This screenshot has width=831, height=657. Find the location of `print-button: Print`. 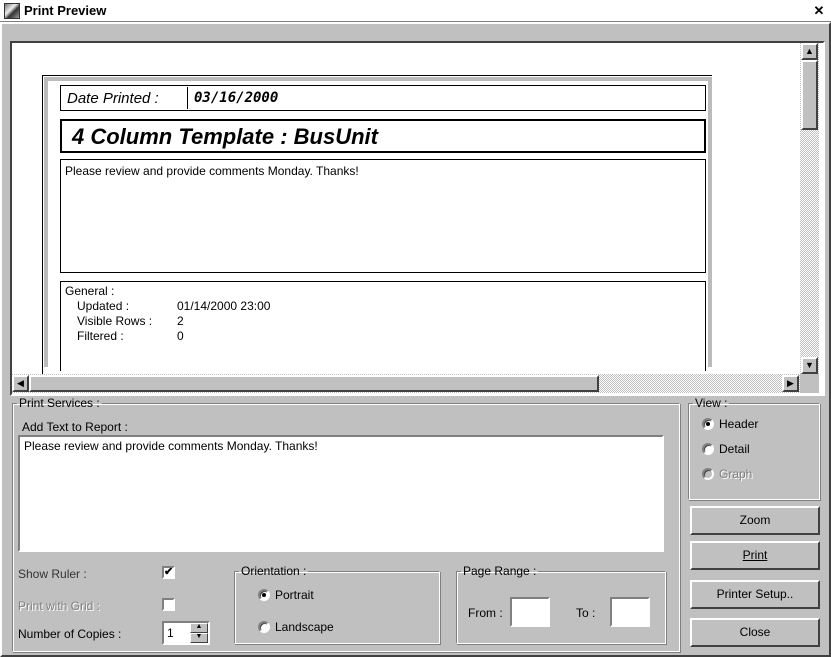

print-button: Print is located at coordinates (755, 555).